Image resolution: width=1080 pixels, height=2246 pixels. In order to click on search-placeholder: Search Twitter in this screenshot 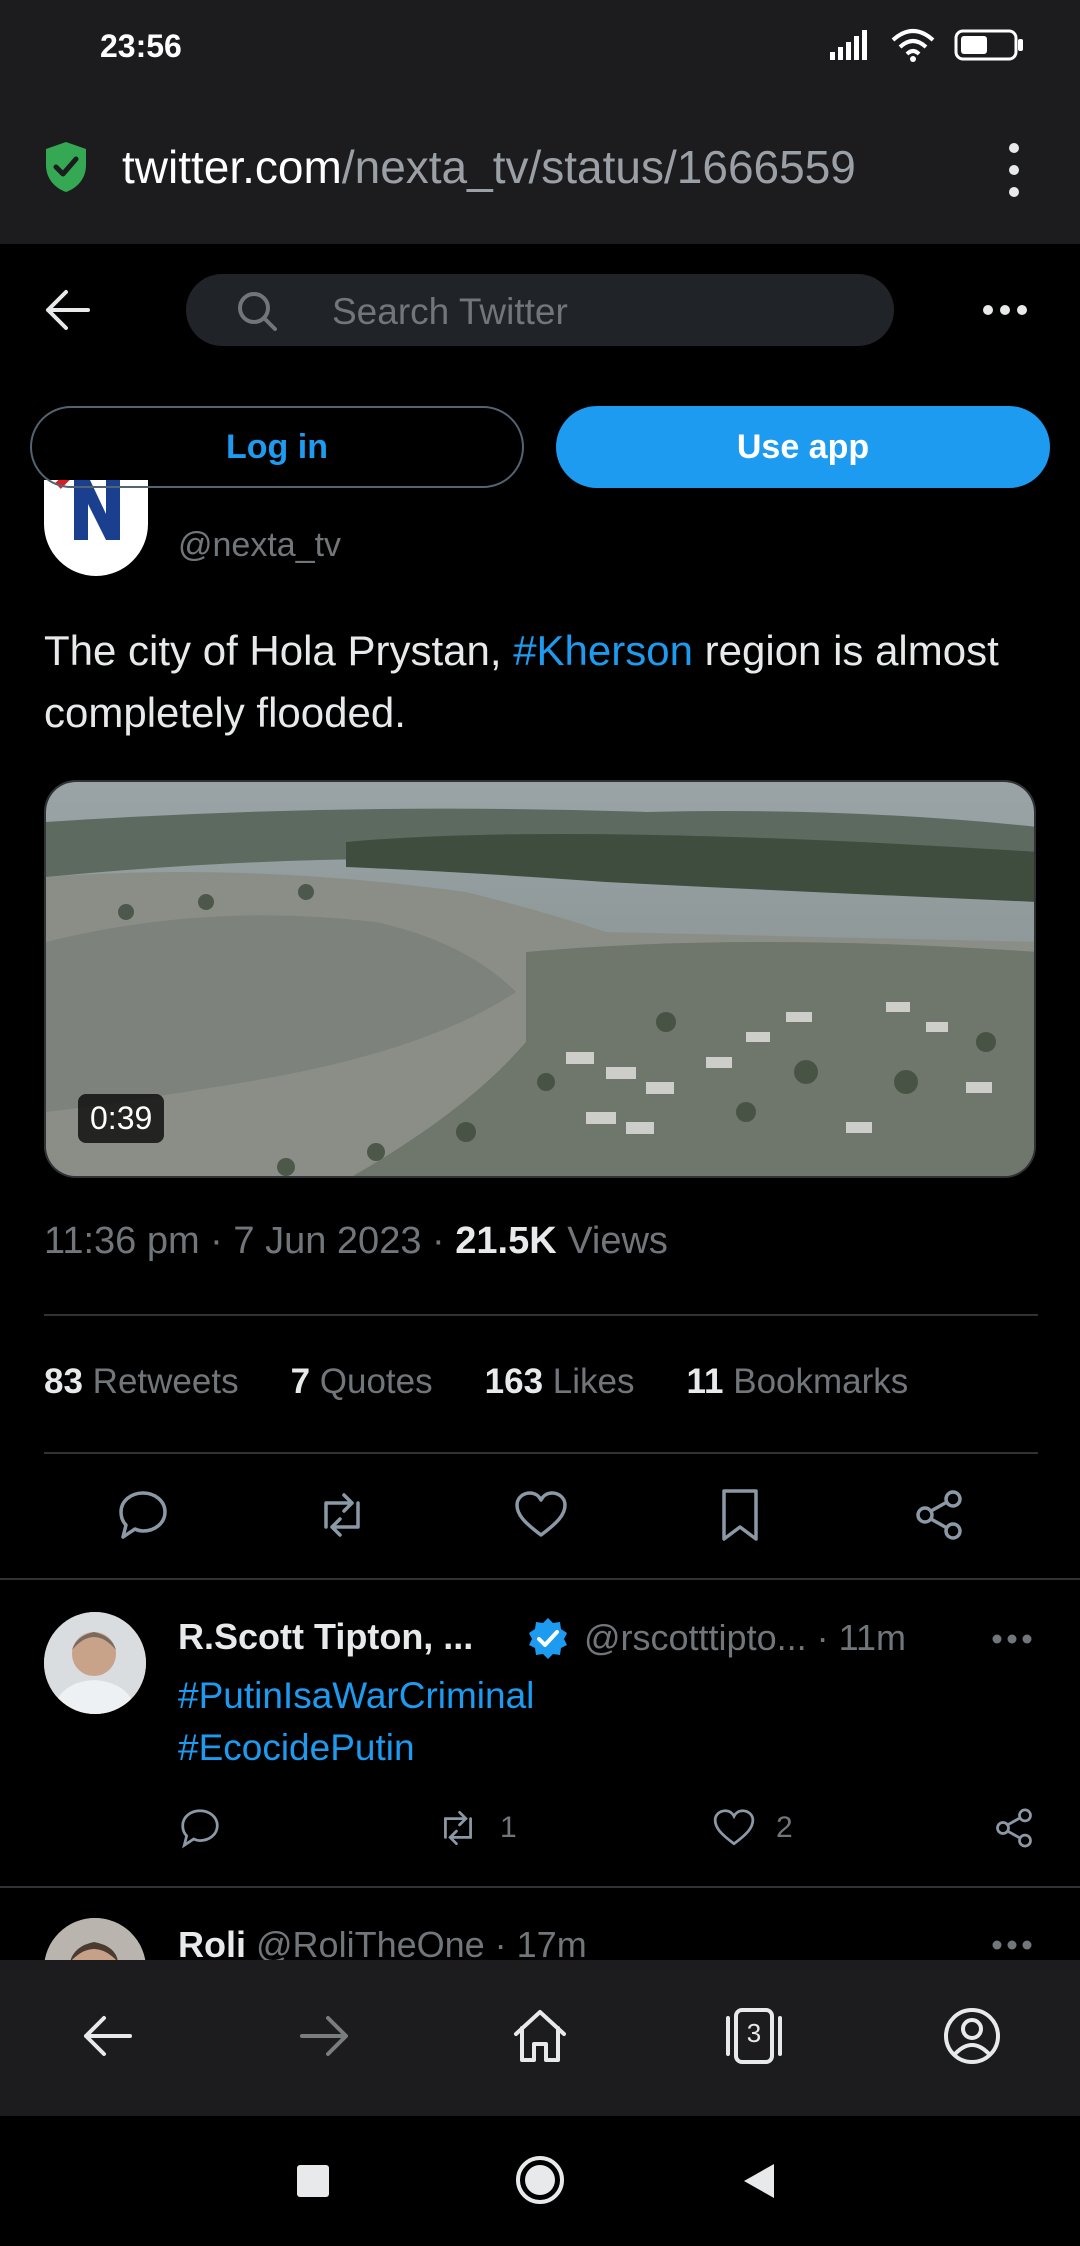, I will do `click(450, 311)`.